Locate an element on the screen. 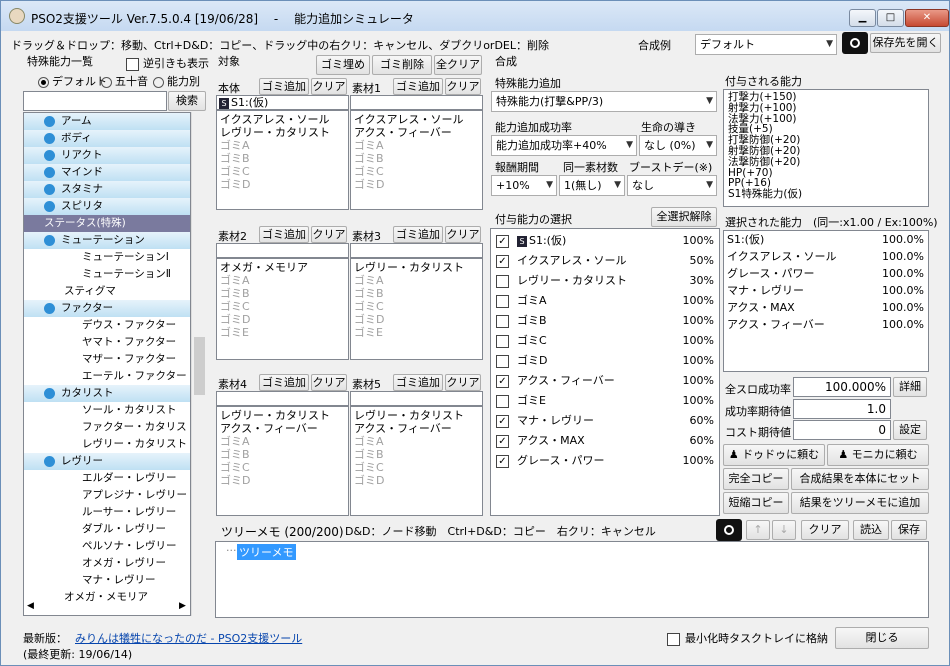 This screenshot has height=666, width=950. detail-button: 詳細 is located at coordinates (910, 387).